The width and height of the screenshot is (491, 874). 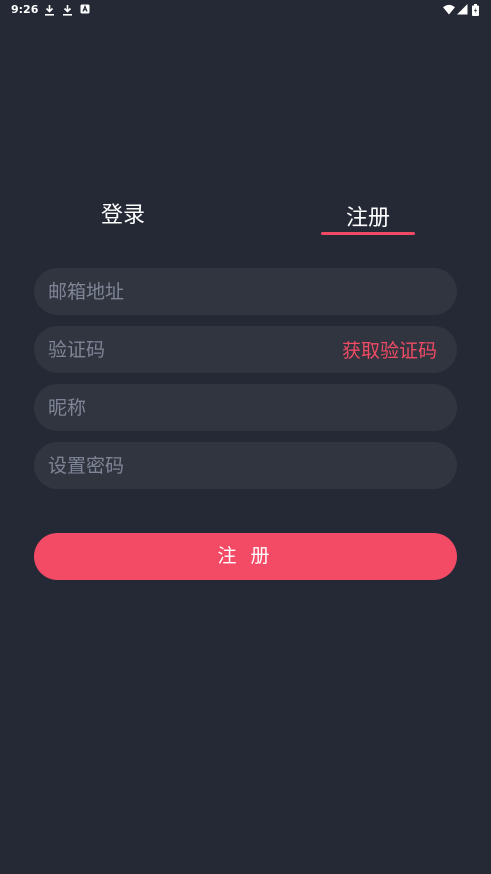 I want to click on tab-register: 注册, so click(x=368, y=221).